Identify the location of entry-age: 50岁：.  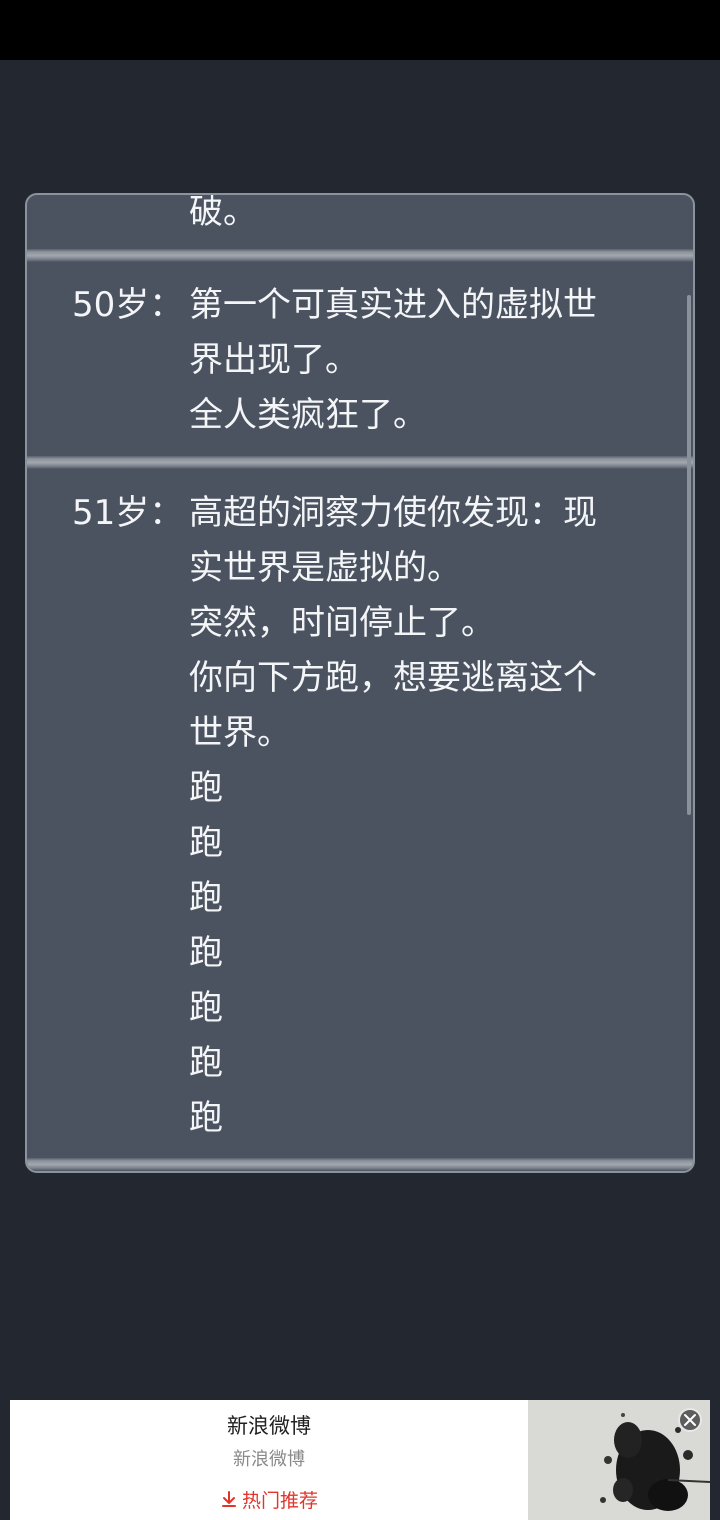
(128, 305).